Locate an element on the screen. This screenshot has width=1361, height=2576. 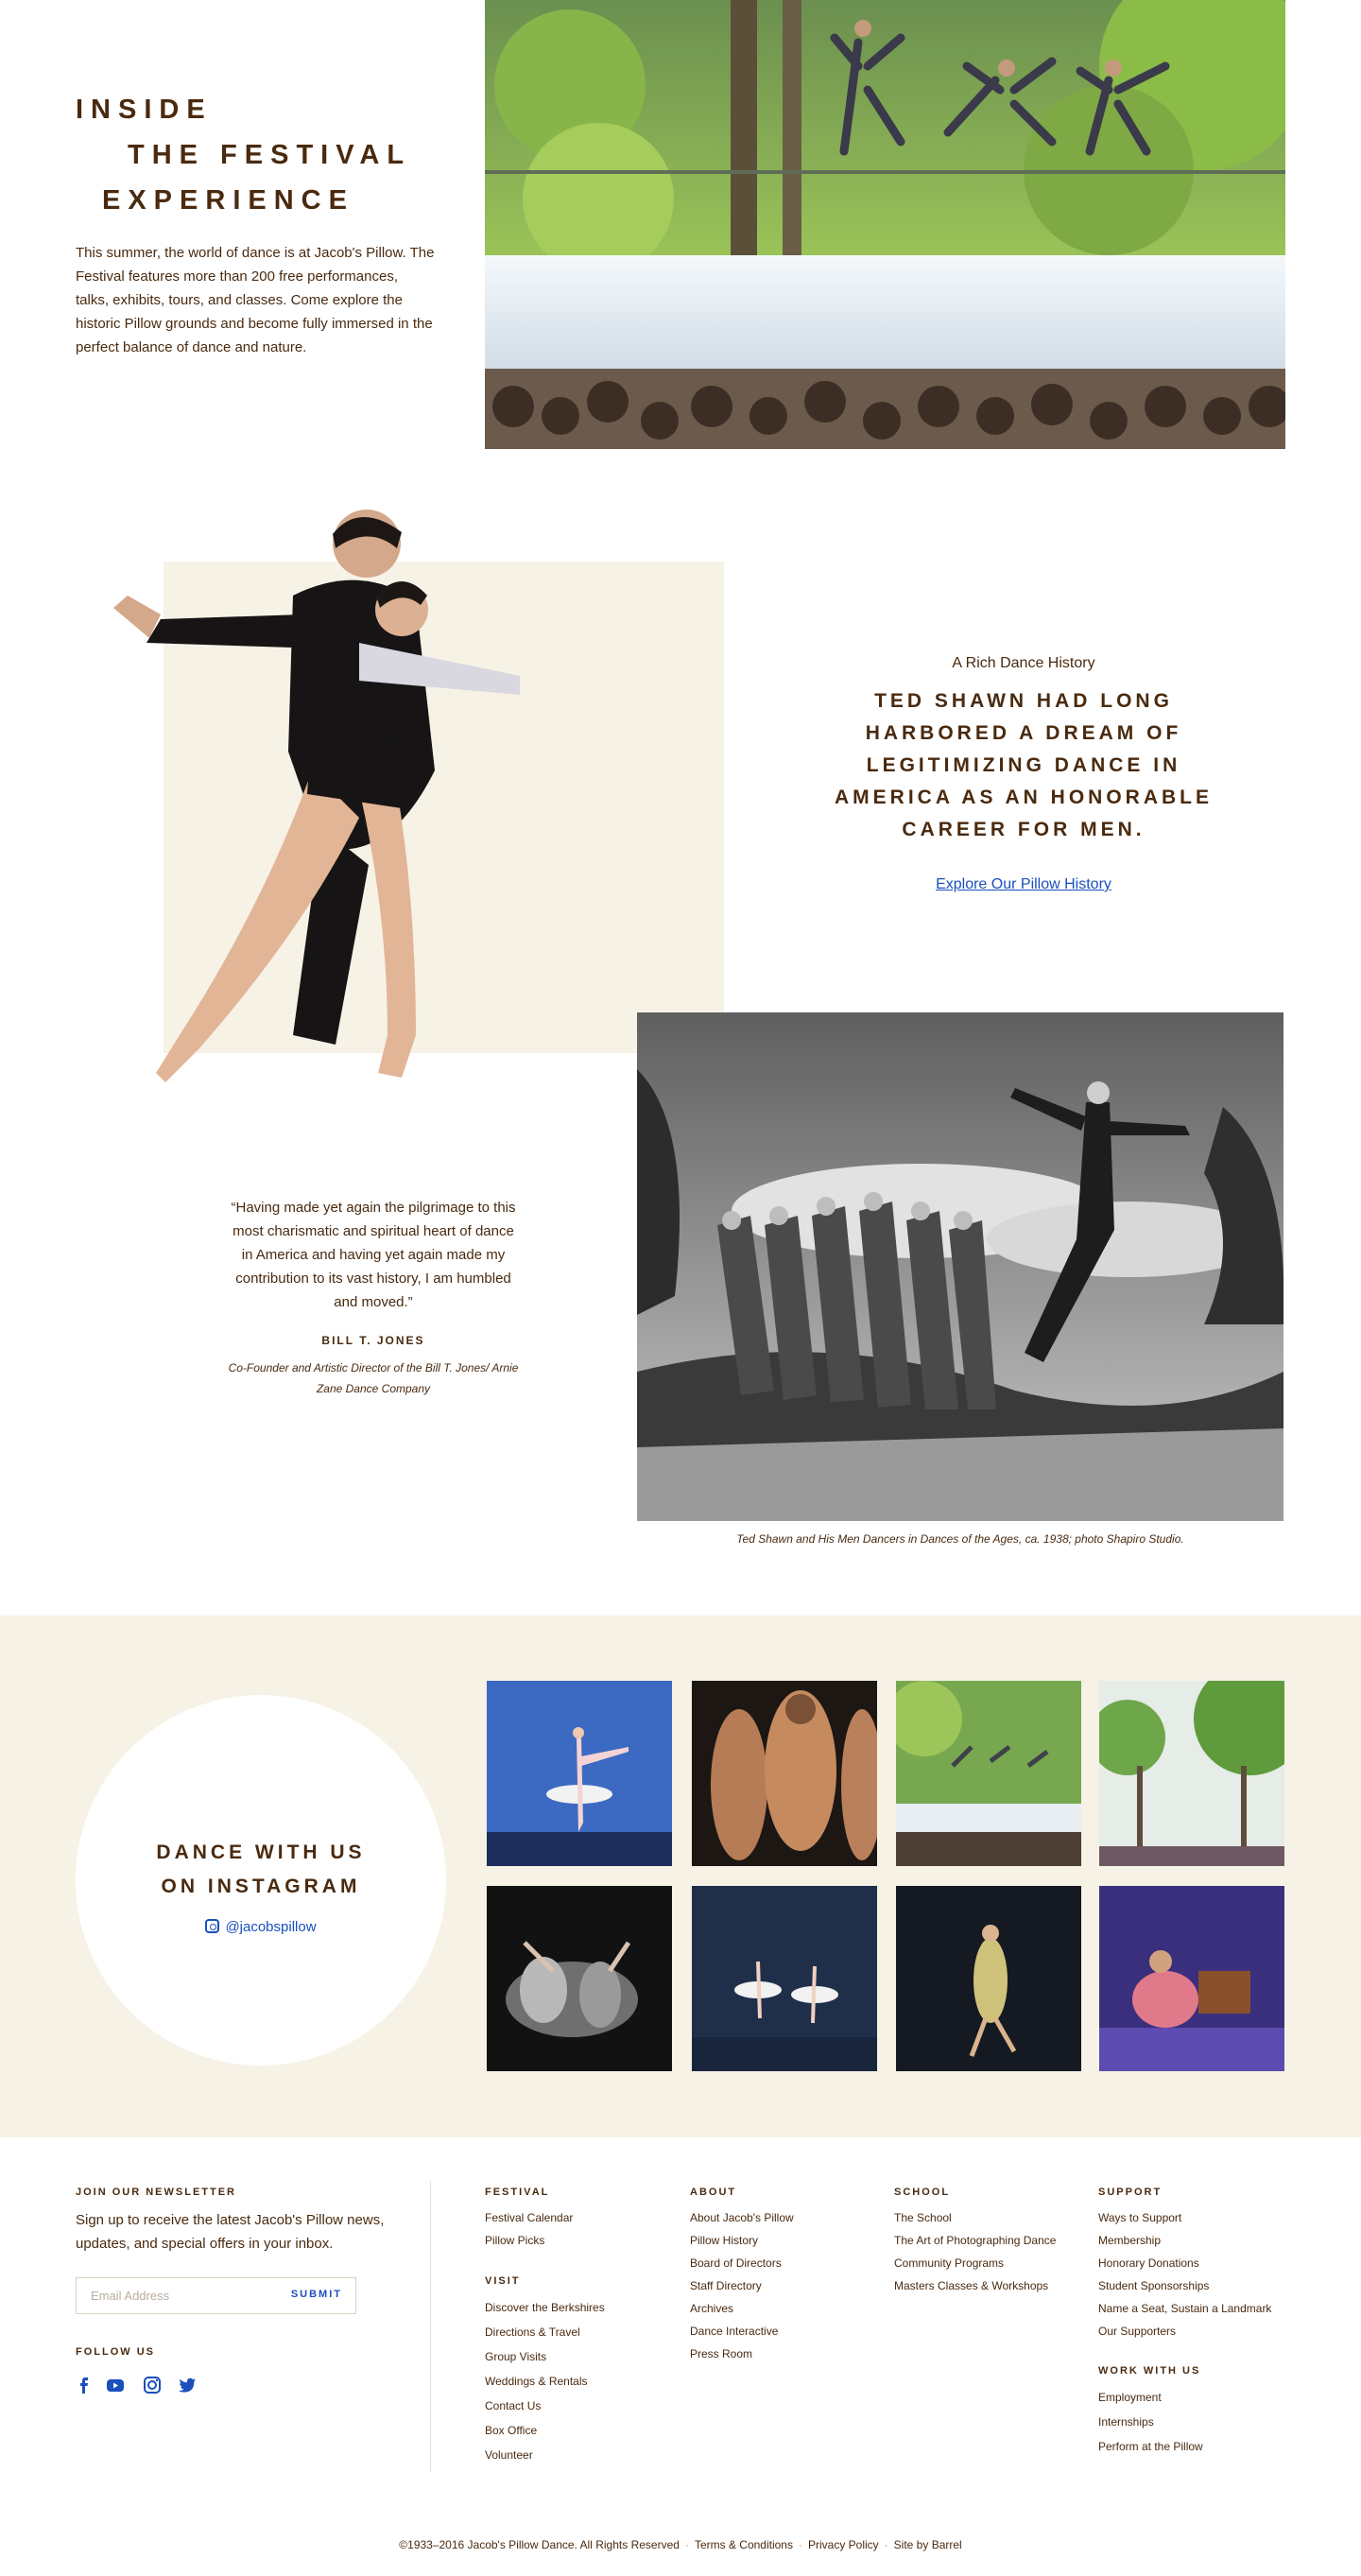
footer-link: Pillow Picks is located at coordinates (529, 2240).